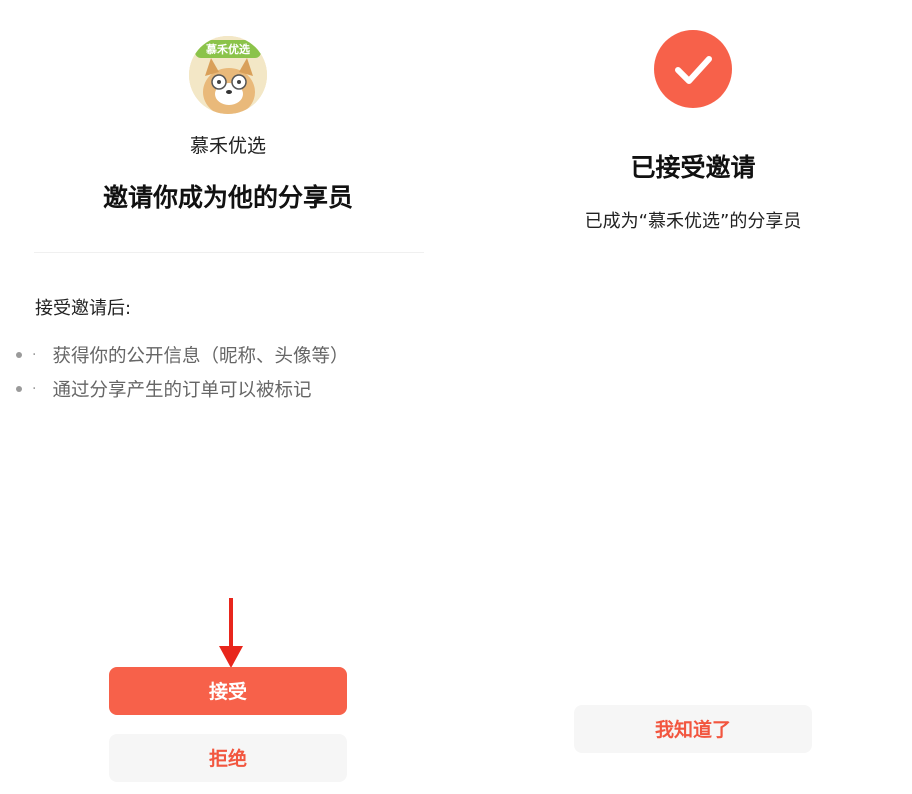  I want to click on benefit-text: 通过分享产生的订单可以被标记, so click(182, 390).